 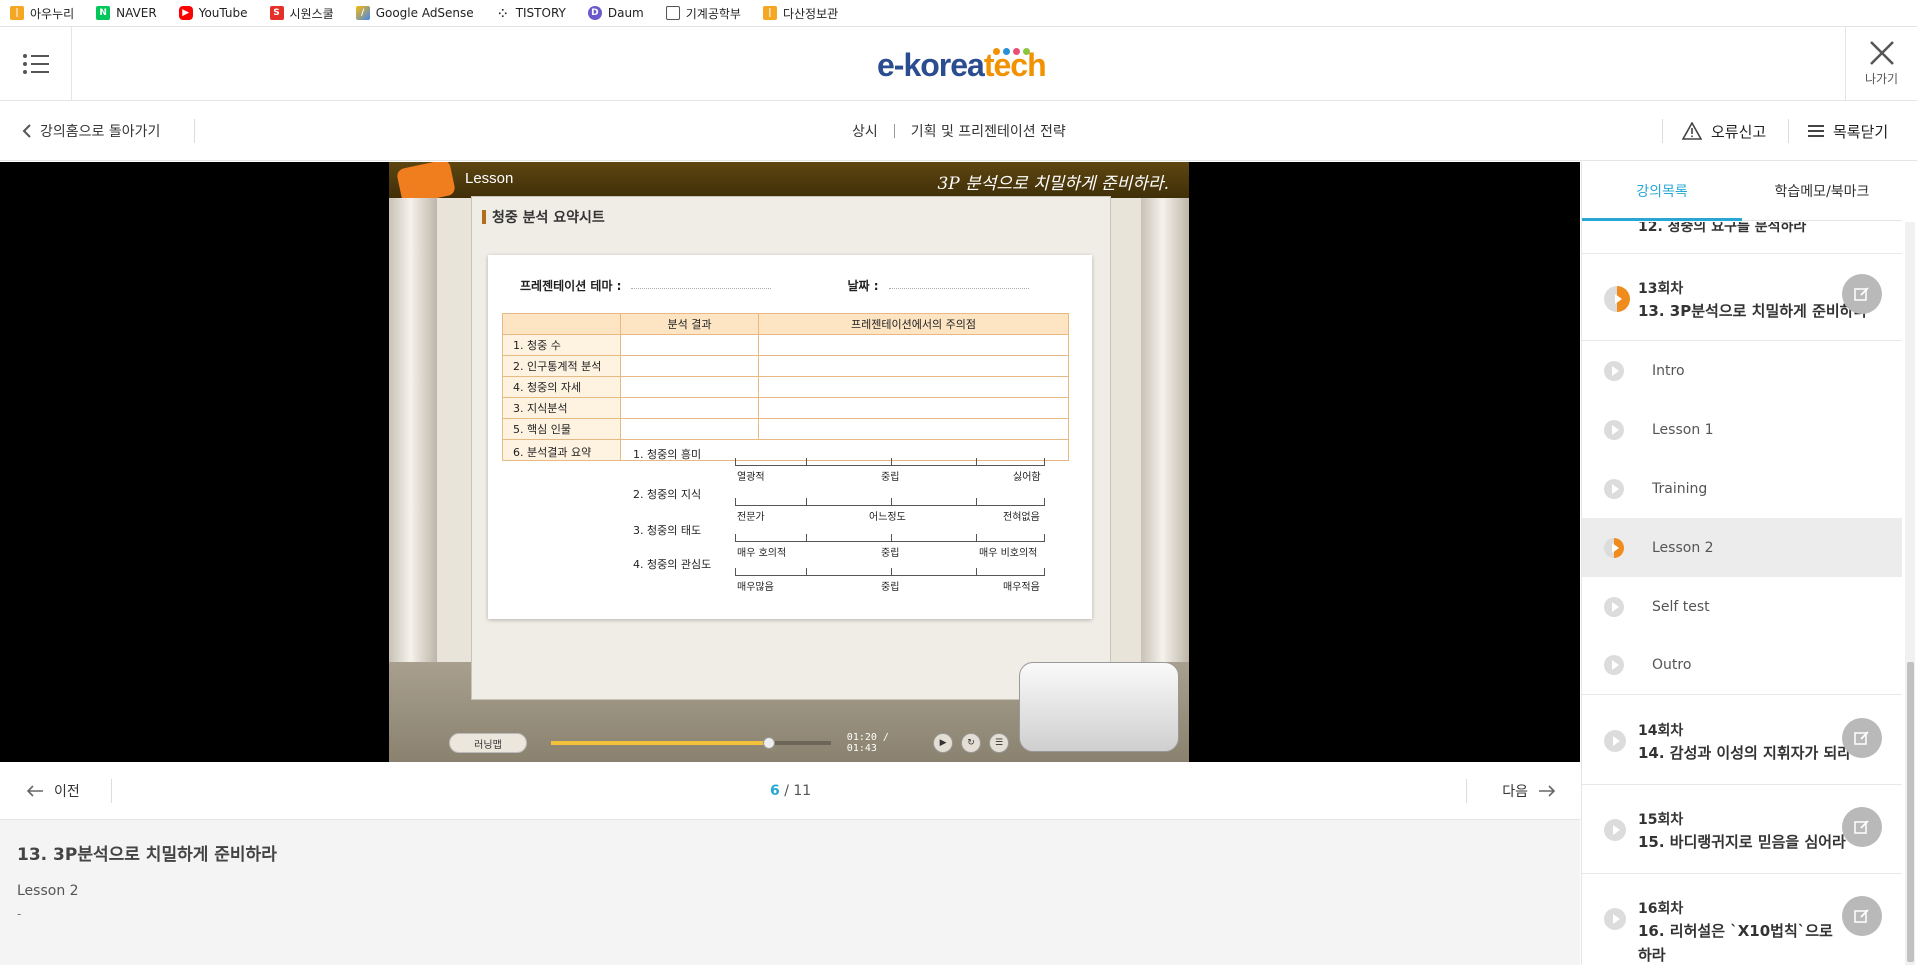 What do you see at coordinates (769, 743) in the screenshot?
I see `seek-handle` at bounding box center [769, 743].